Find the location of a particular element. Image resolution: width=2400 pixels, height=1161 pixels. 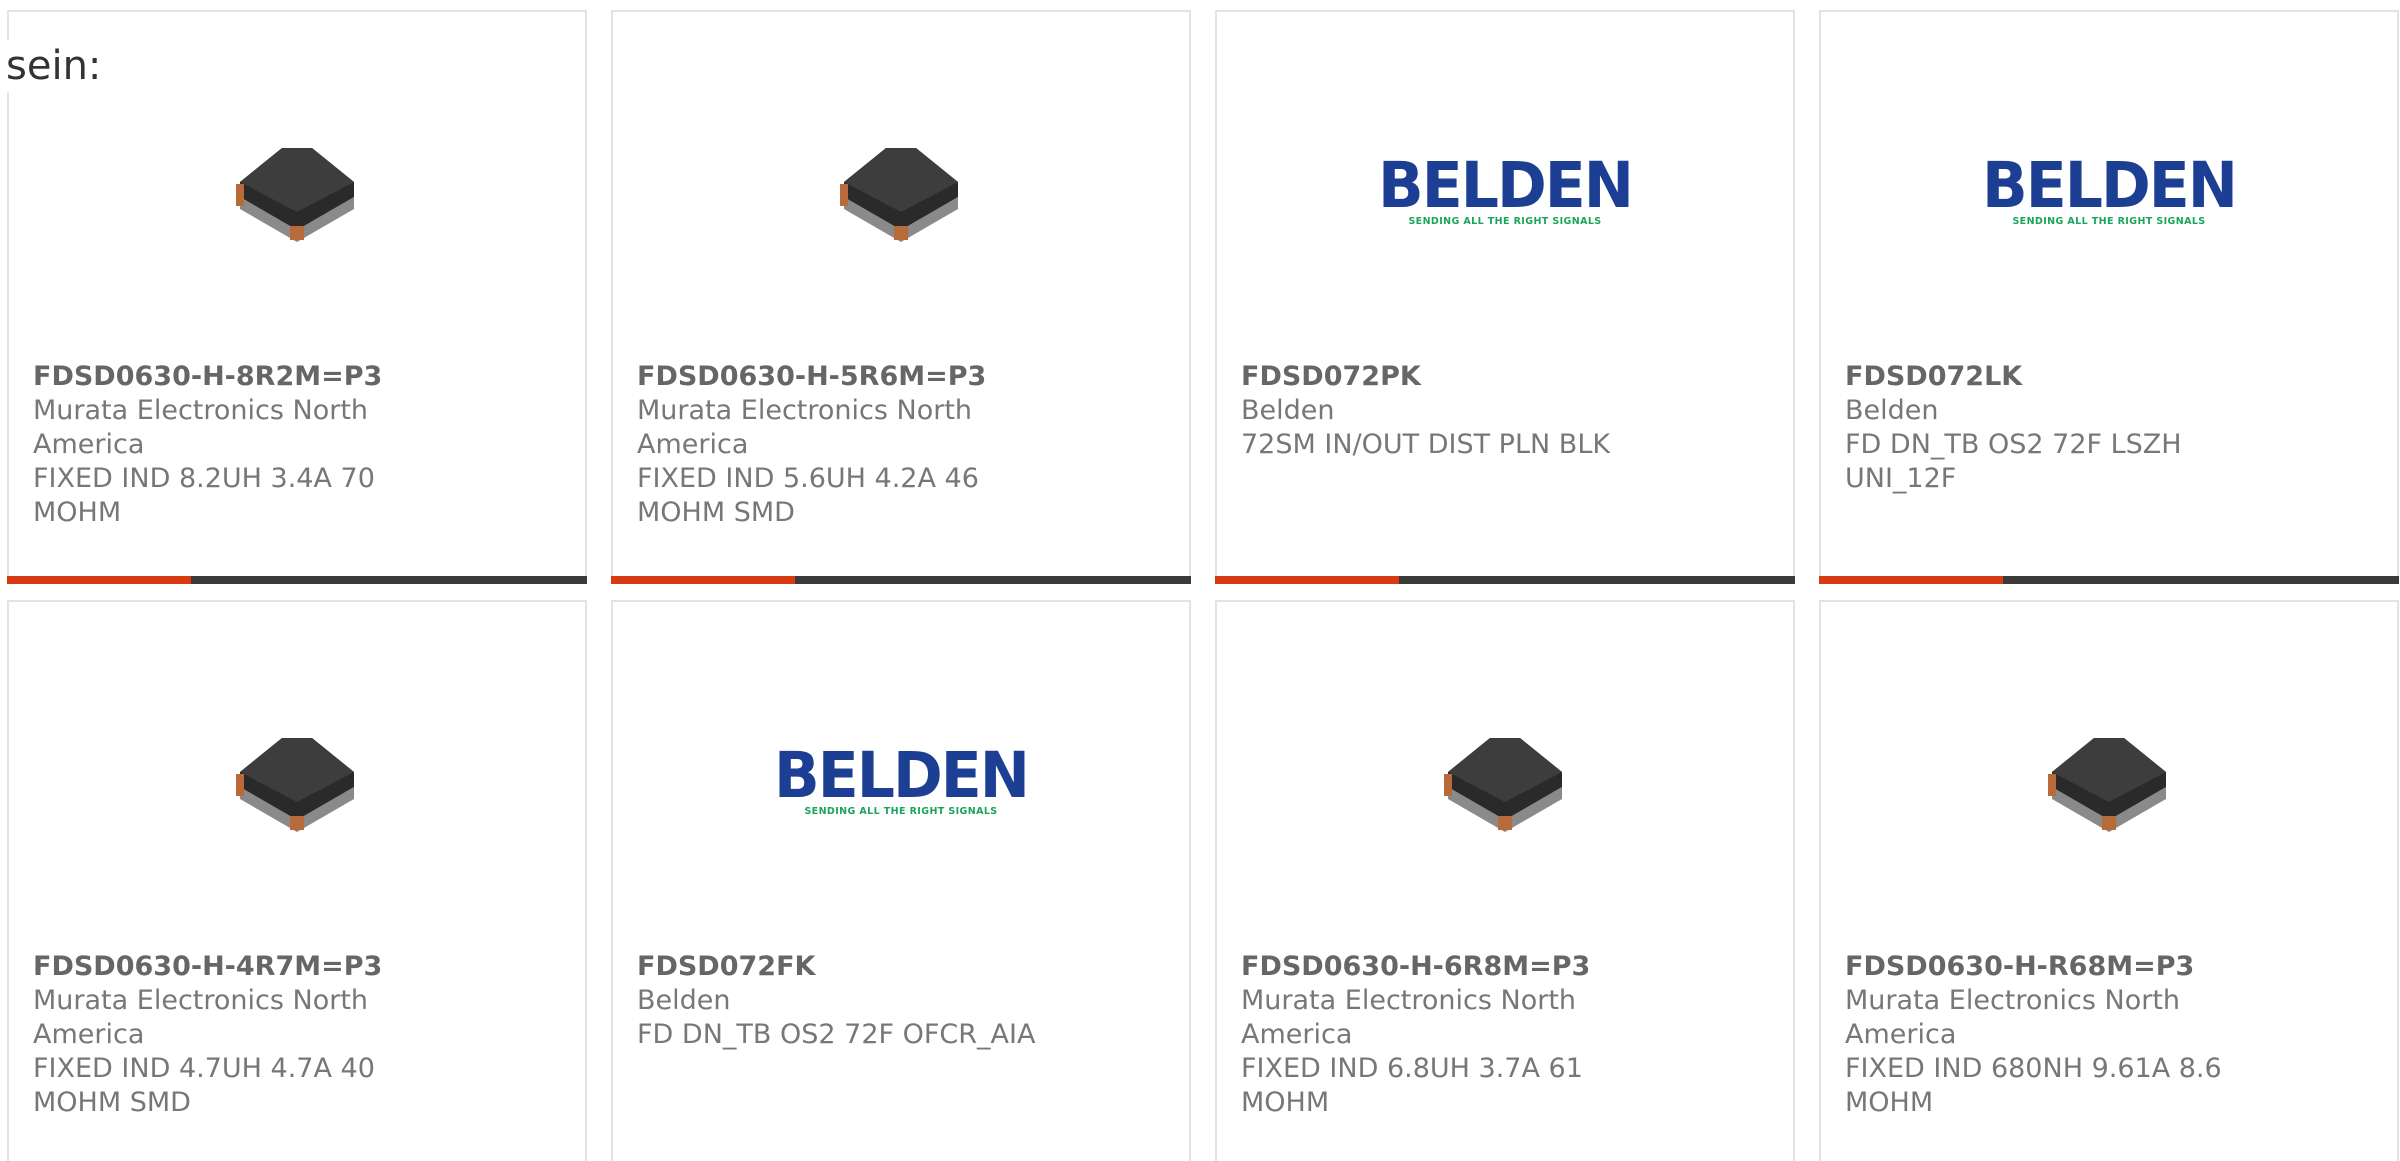

part-number: FDSD0630-H-5R6M=P3 is located at coordinates (853, 377).